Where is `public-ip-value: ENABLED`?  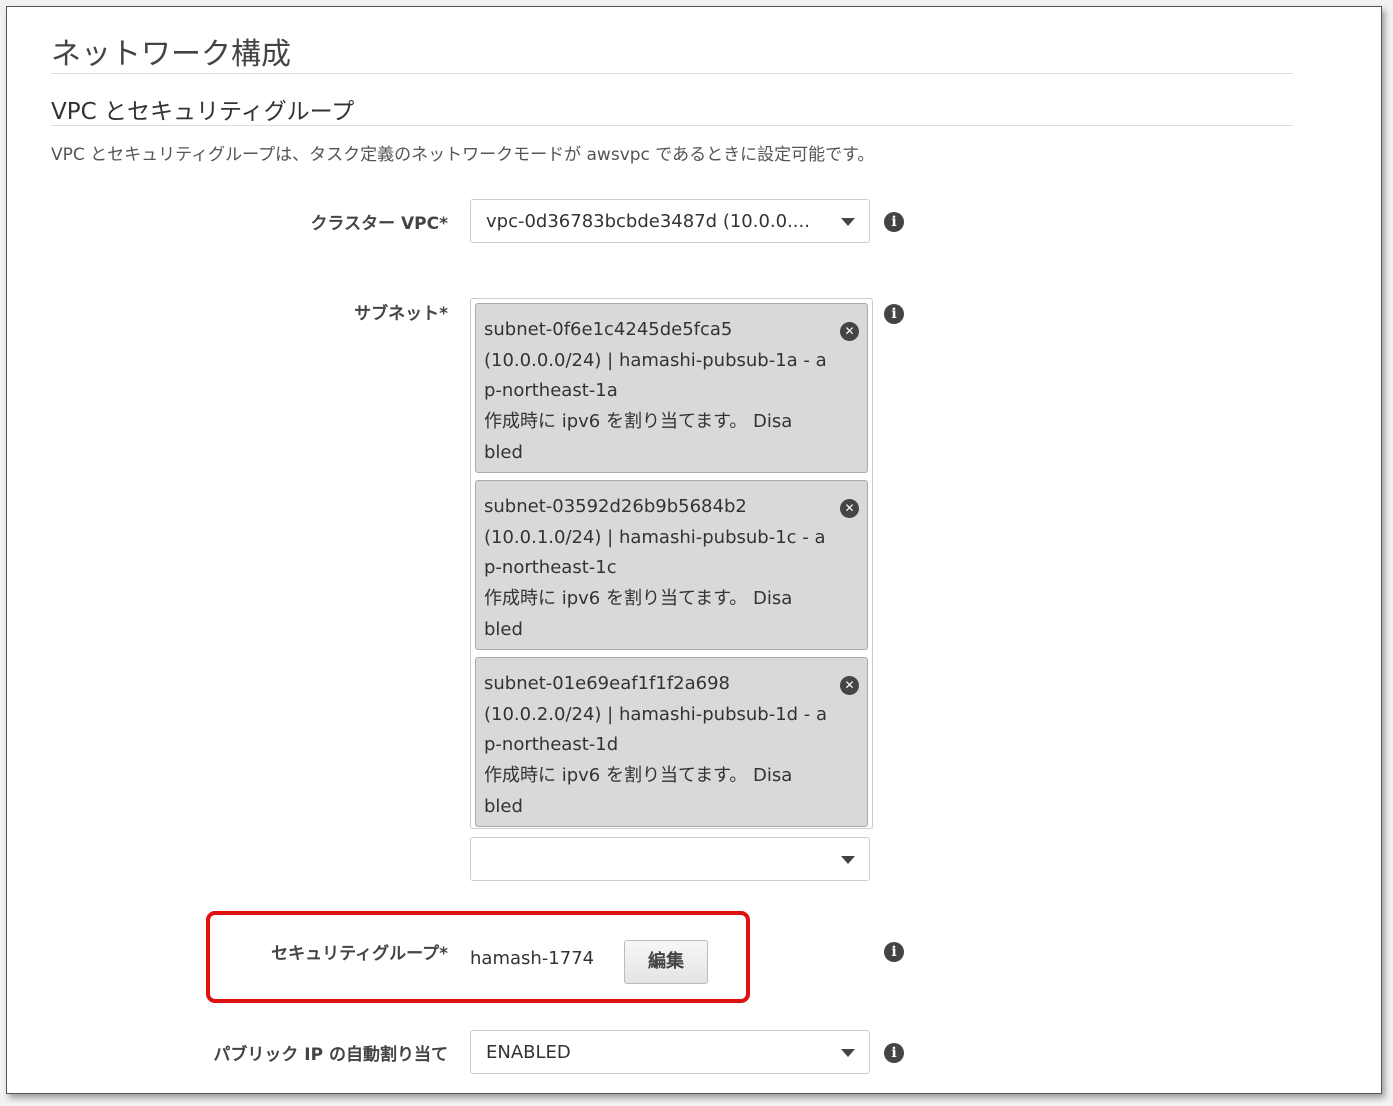 public-ip-value: ENABLED is located at coordinates (528, 1052).